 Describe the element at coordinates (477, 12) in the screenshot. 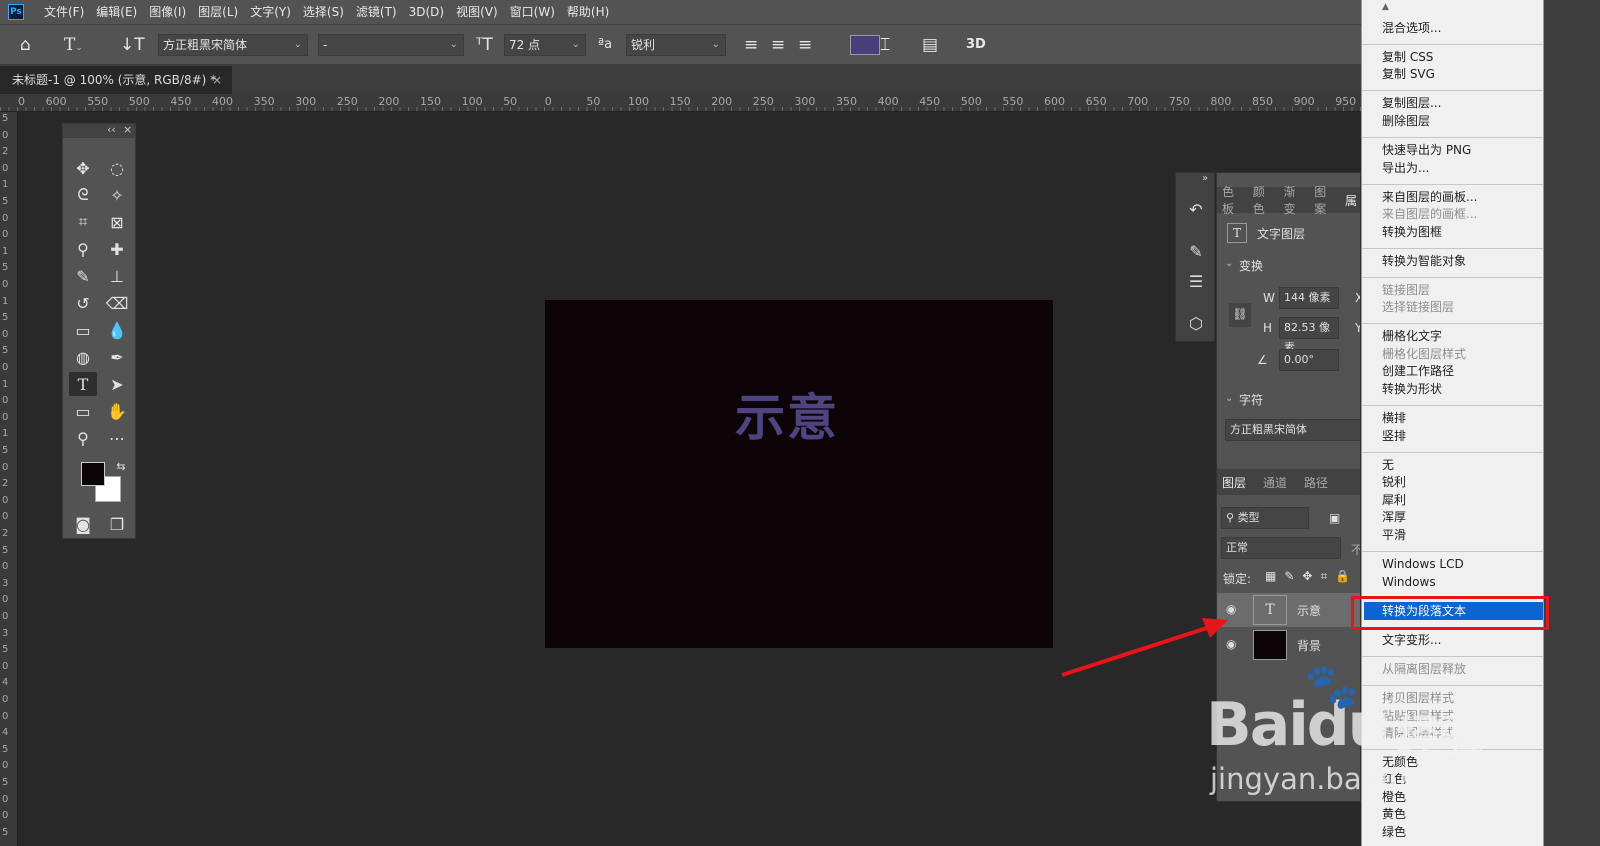

I see `menu-view: 视图(V)` at that location.